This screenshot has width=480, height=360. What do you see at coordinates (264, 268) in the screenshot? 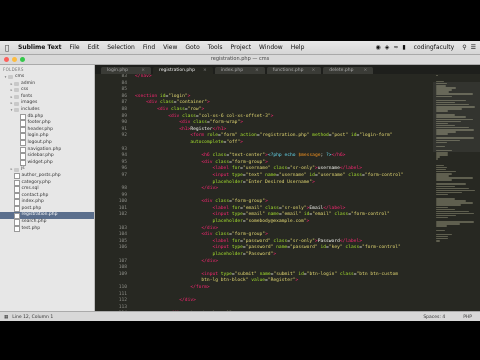
I see `code-line: 108` at bounding box center [264, 268].